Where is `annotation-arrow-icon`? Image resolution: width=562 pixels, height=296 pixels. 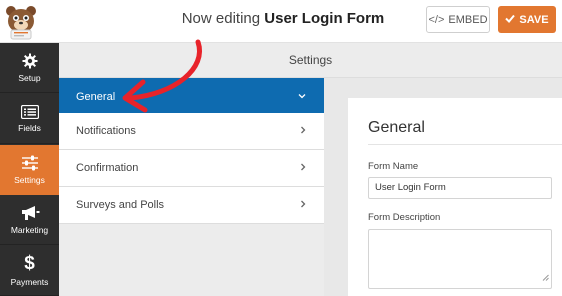
annotation-arrow-icon is located at coordinates (162, 76).